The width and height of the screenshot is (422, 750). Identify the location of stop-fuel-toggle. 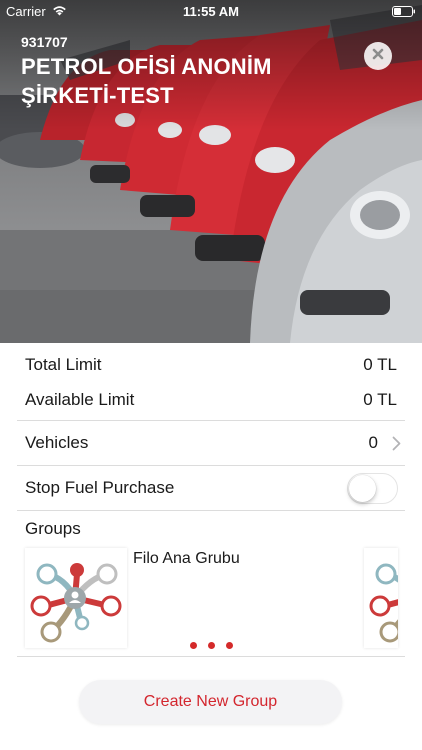
(372, 488).